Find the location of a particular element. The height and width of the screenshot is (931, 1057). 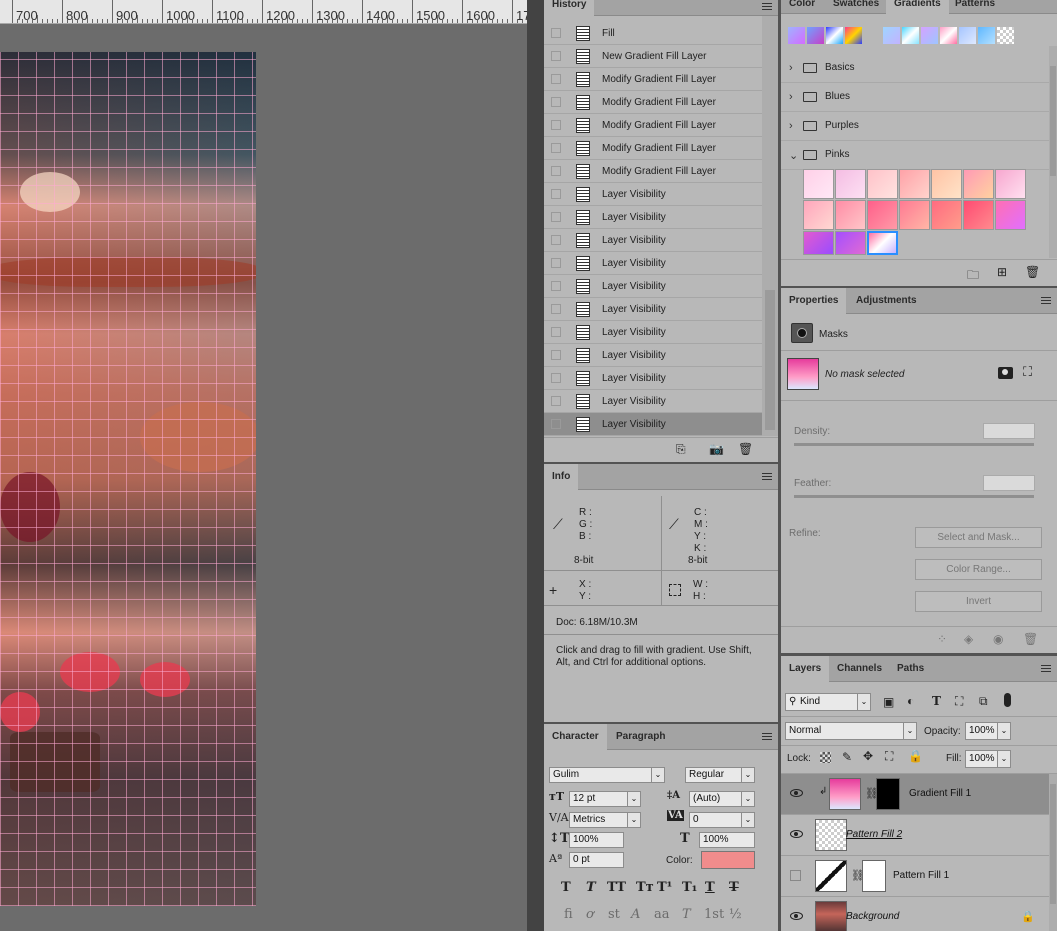

scroll-thumb is located at coordinates (1053, 121).